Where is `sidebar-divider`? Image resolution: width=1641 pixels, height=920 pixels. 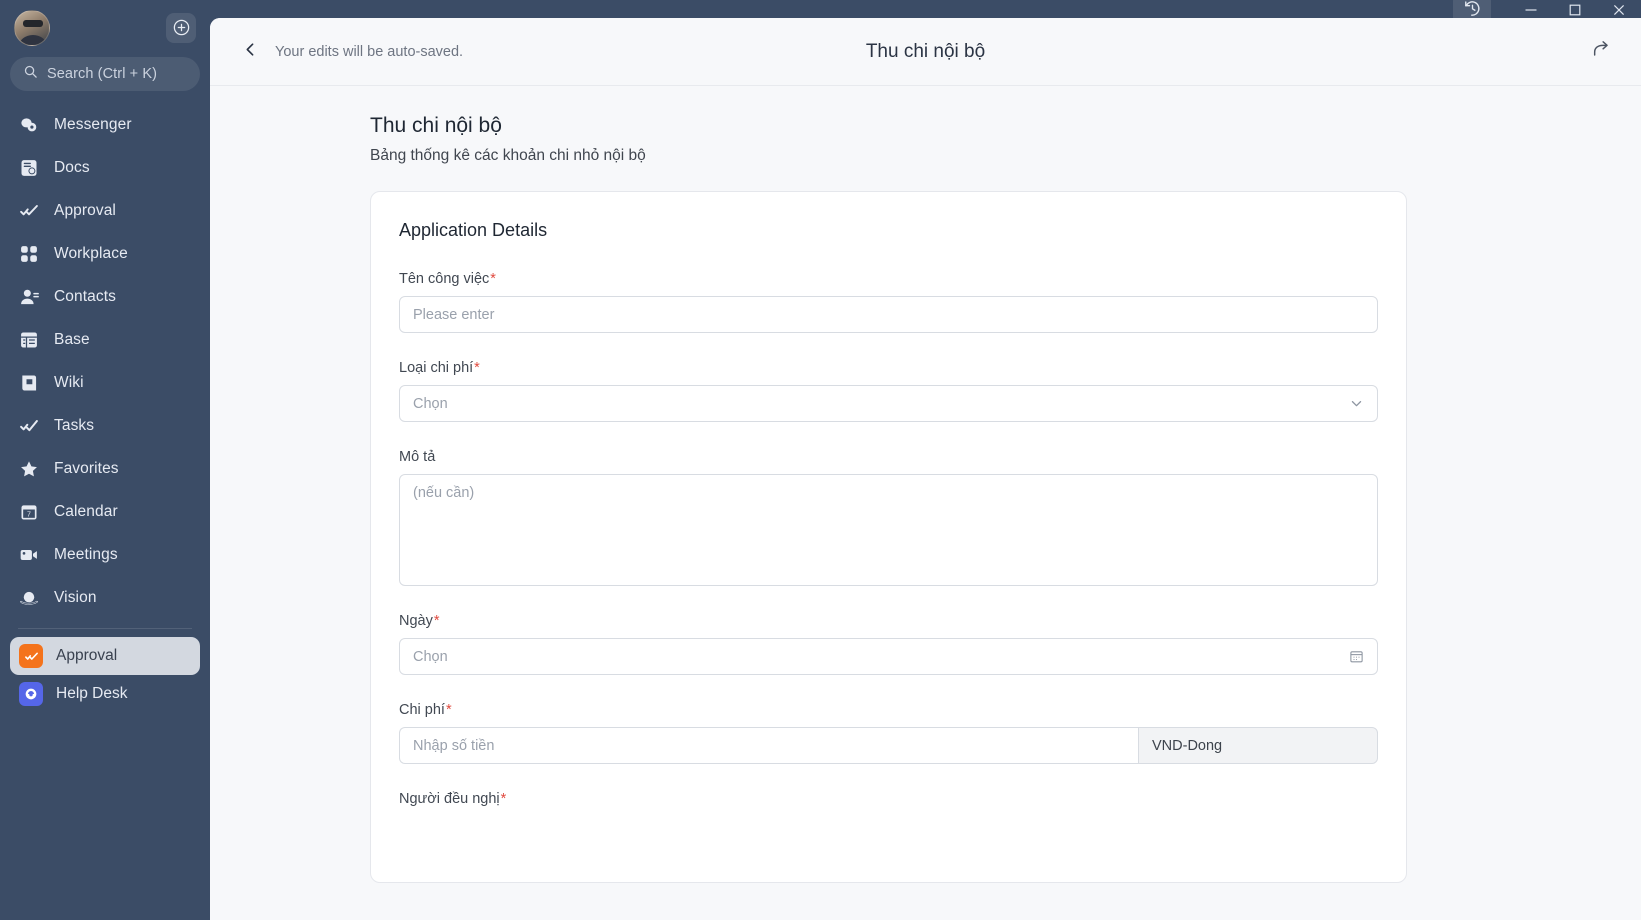 sidebar-divider is located at coordinates (105, 628).